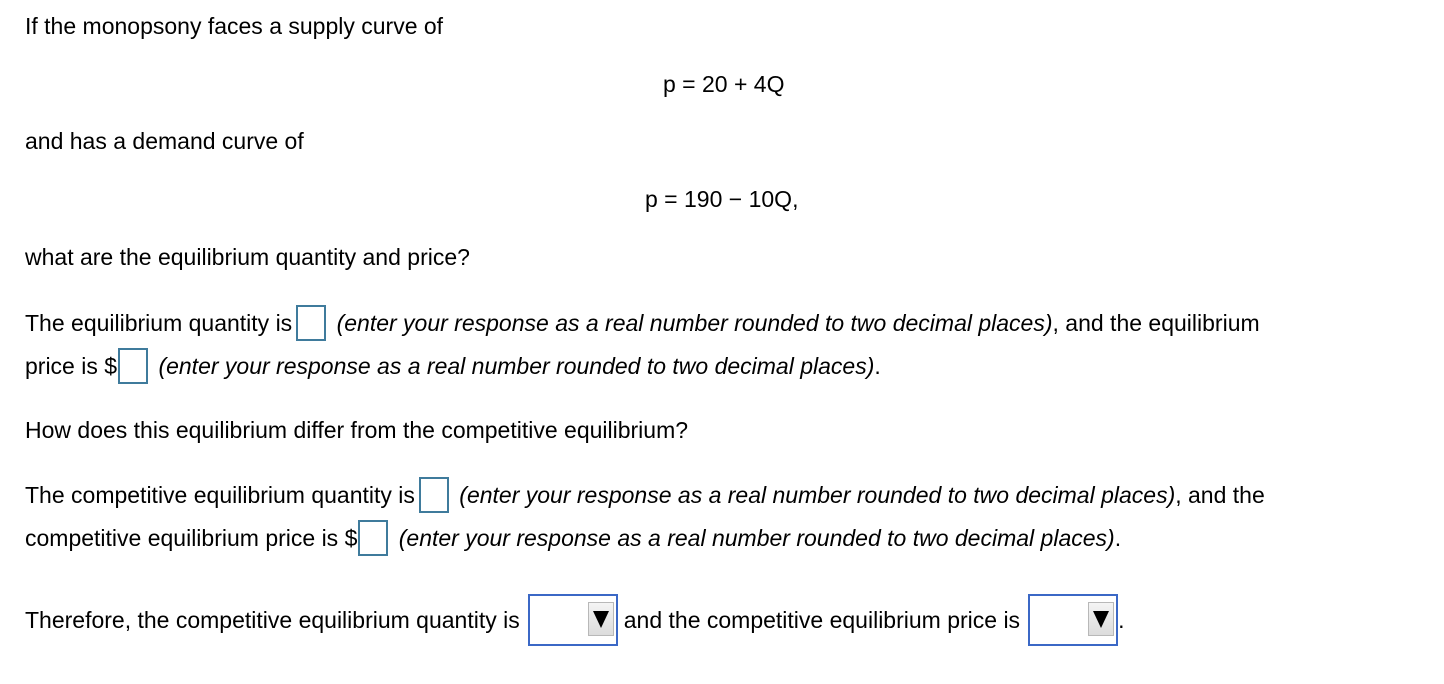  What do you see at coordinates (1121, 620) in the screenshot?
I see `conclusion-suffix: .` at bounding box center [1121, 620].